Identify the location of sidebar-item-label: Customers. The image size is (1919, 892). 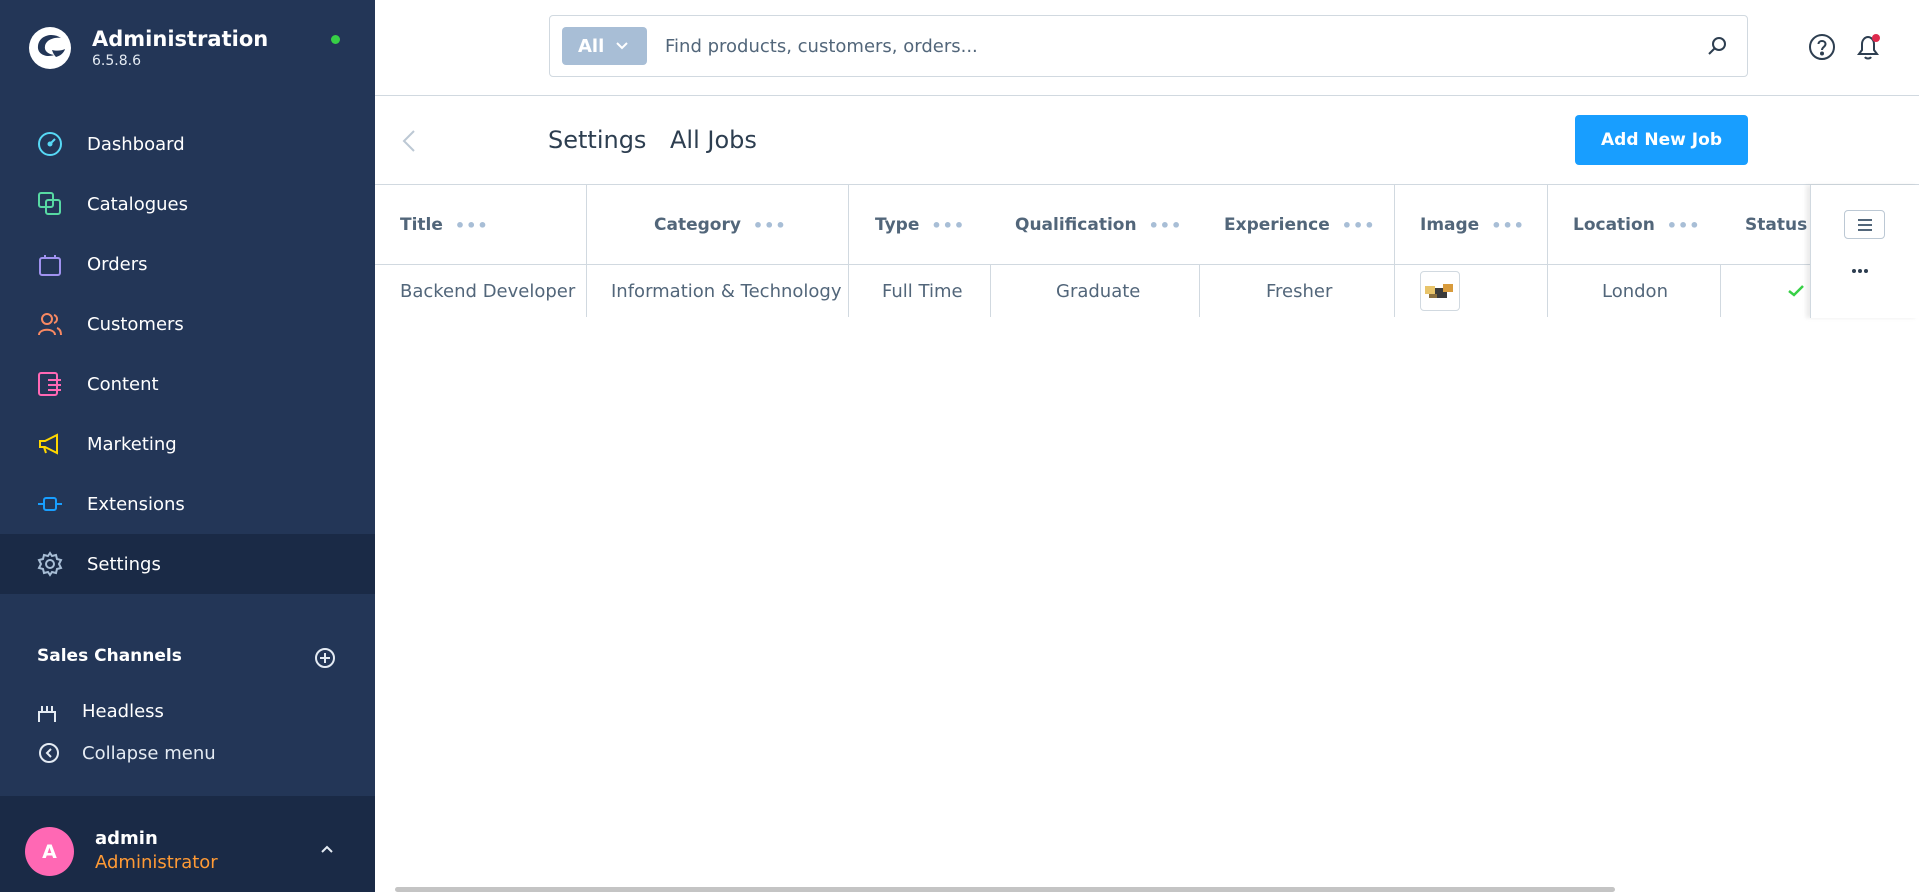
(135, 324).